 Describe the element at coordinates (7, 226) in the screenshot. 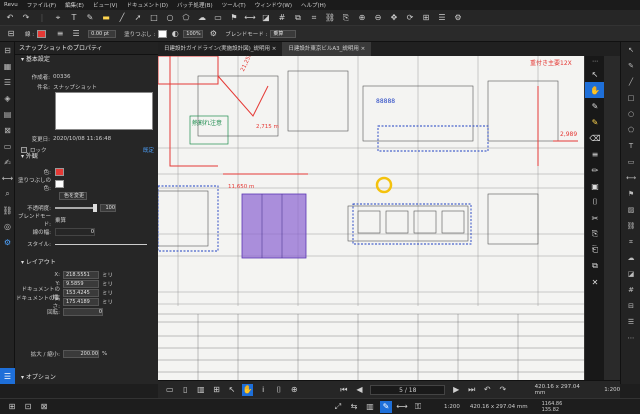

I see `studio-icon: ◎` at that location.